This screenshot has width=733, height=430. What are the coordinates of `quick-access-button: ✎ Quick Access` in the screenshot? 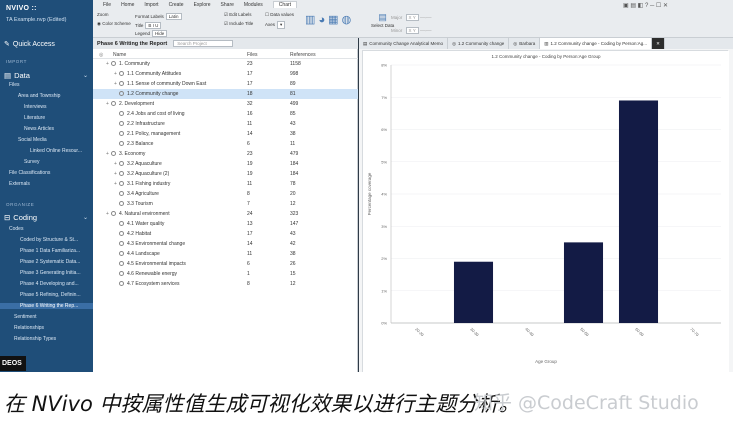 It's located at (47, 44).